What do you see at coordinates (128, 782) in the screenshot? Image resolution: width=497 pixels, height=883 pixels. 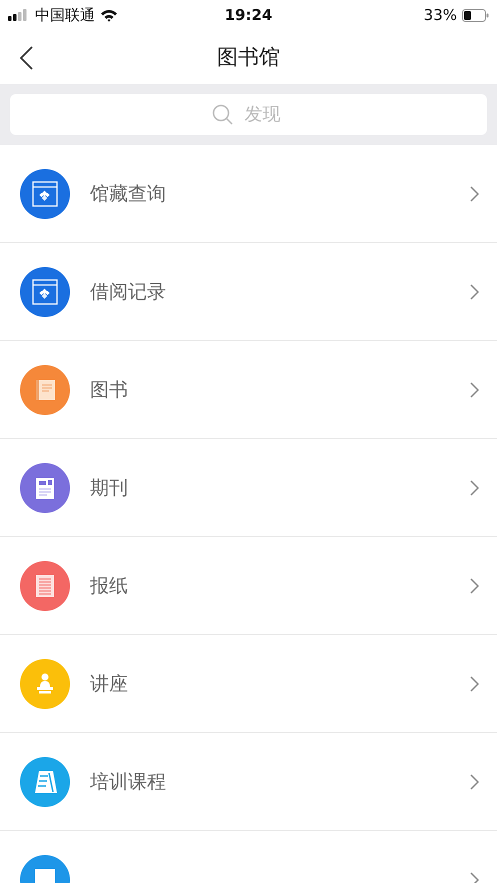 I see `menu-label: 培训课程` at bounding box center [128, 782].